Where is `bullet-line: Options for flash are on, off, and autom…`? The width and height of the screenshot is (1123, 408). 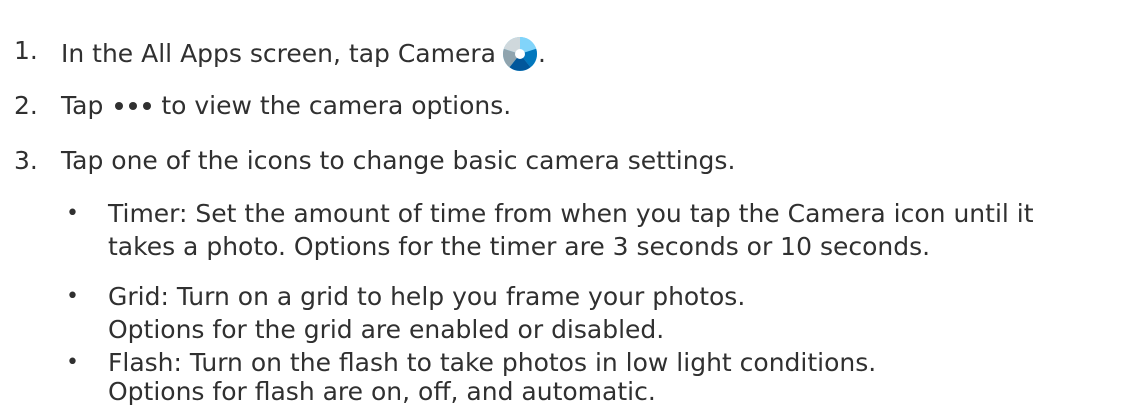 bullet-line: Options for flash are on, off, and autom… is located at coordinates (382, 391).